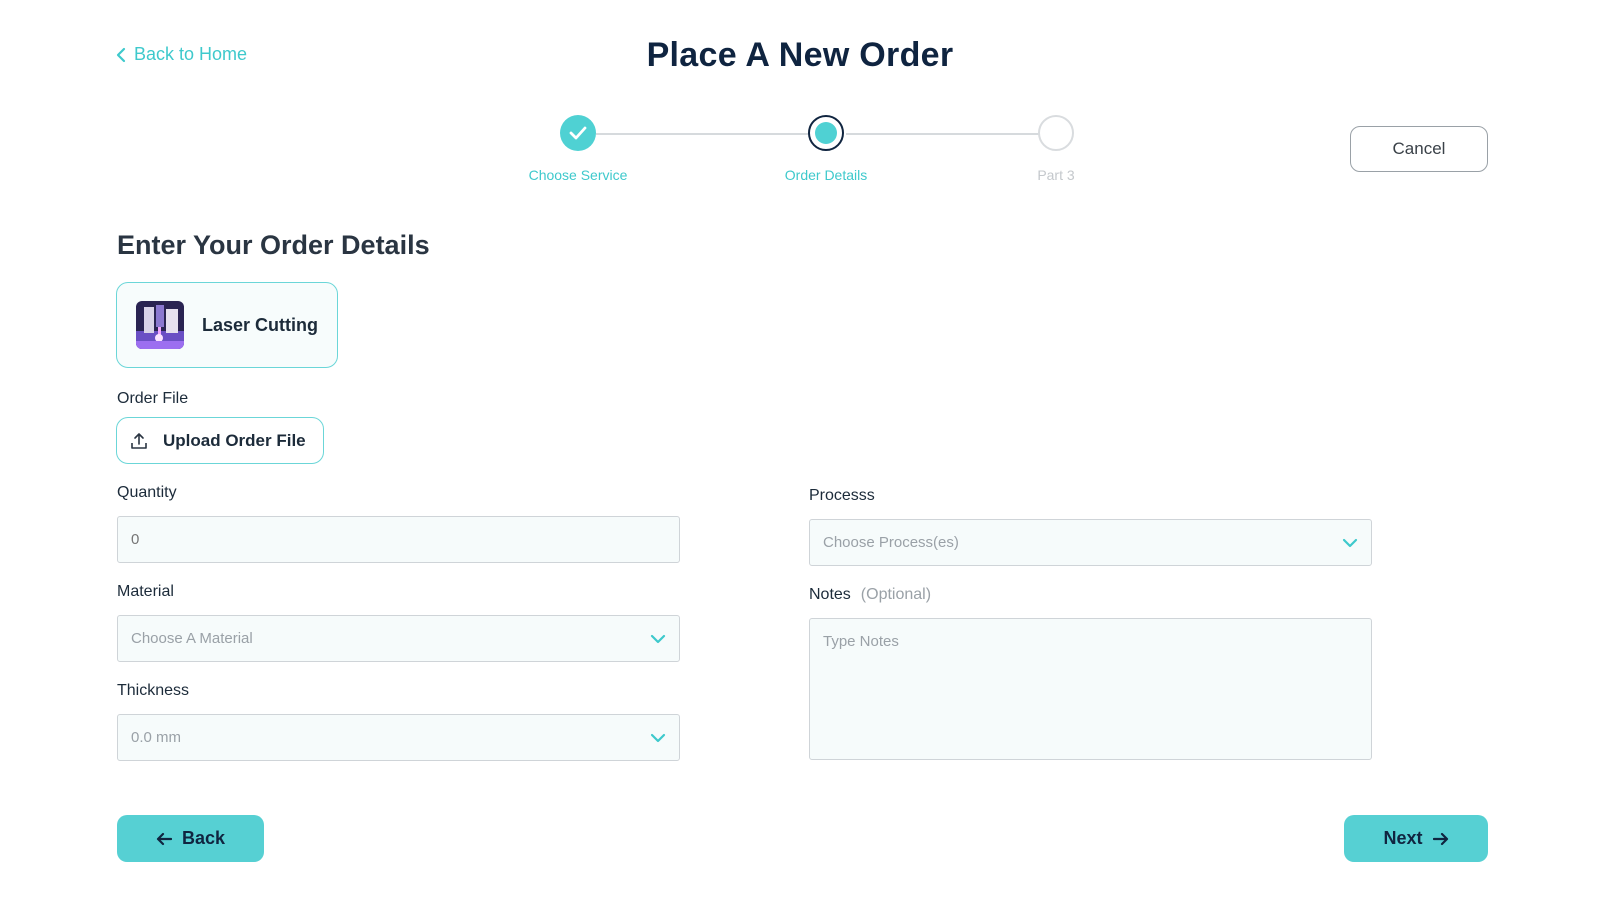  I want to click on quantity-label: Quantity, so click(147, 492).